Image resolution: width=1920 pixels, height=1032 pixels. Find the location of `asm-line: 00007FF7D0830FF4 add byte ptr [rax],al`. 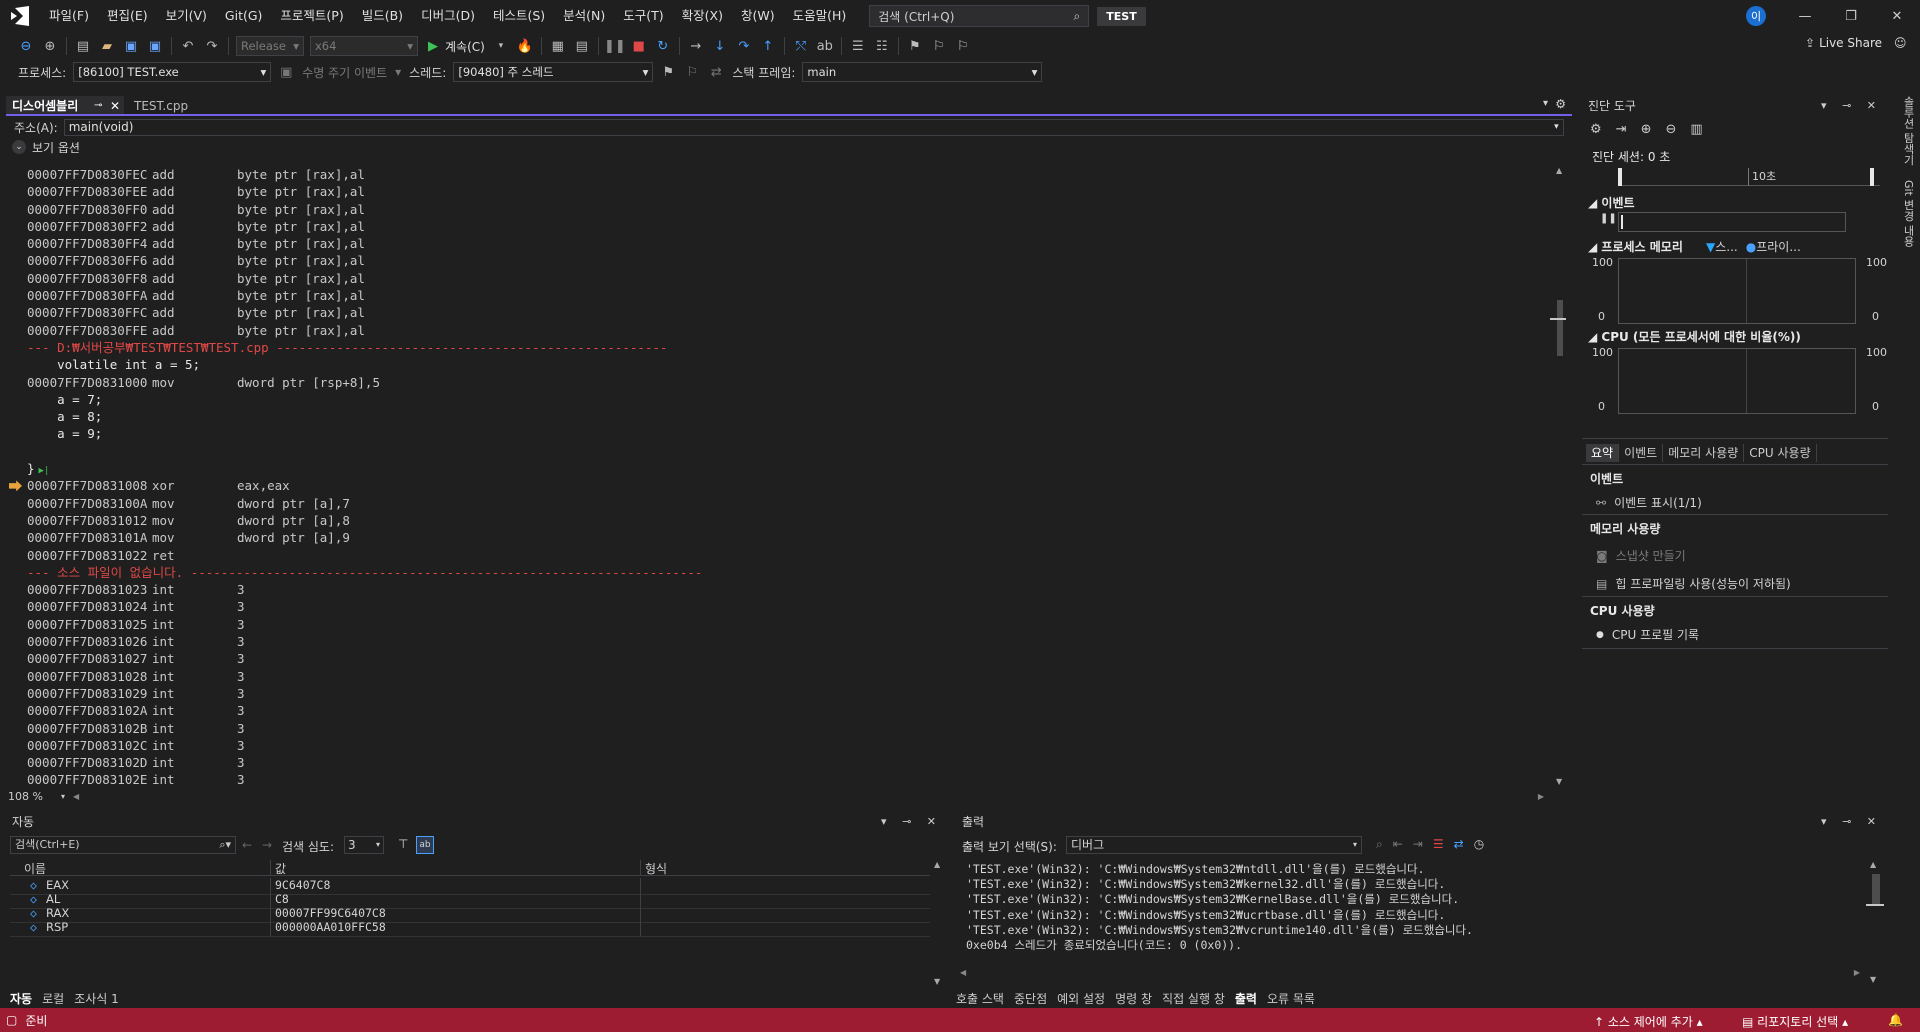

asm-line: 00007FF7D0830FF4 add byte ptr [rax],al is located at coordinates (786, 243).